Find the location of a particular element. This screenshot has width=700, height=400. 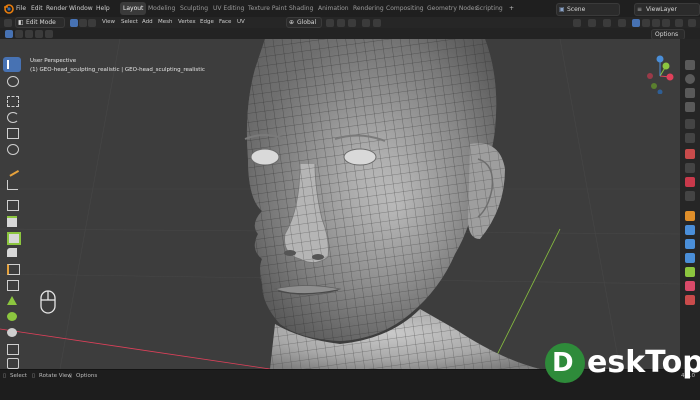

world-tab-icon is located at coordinates (690, 196).